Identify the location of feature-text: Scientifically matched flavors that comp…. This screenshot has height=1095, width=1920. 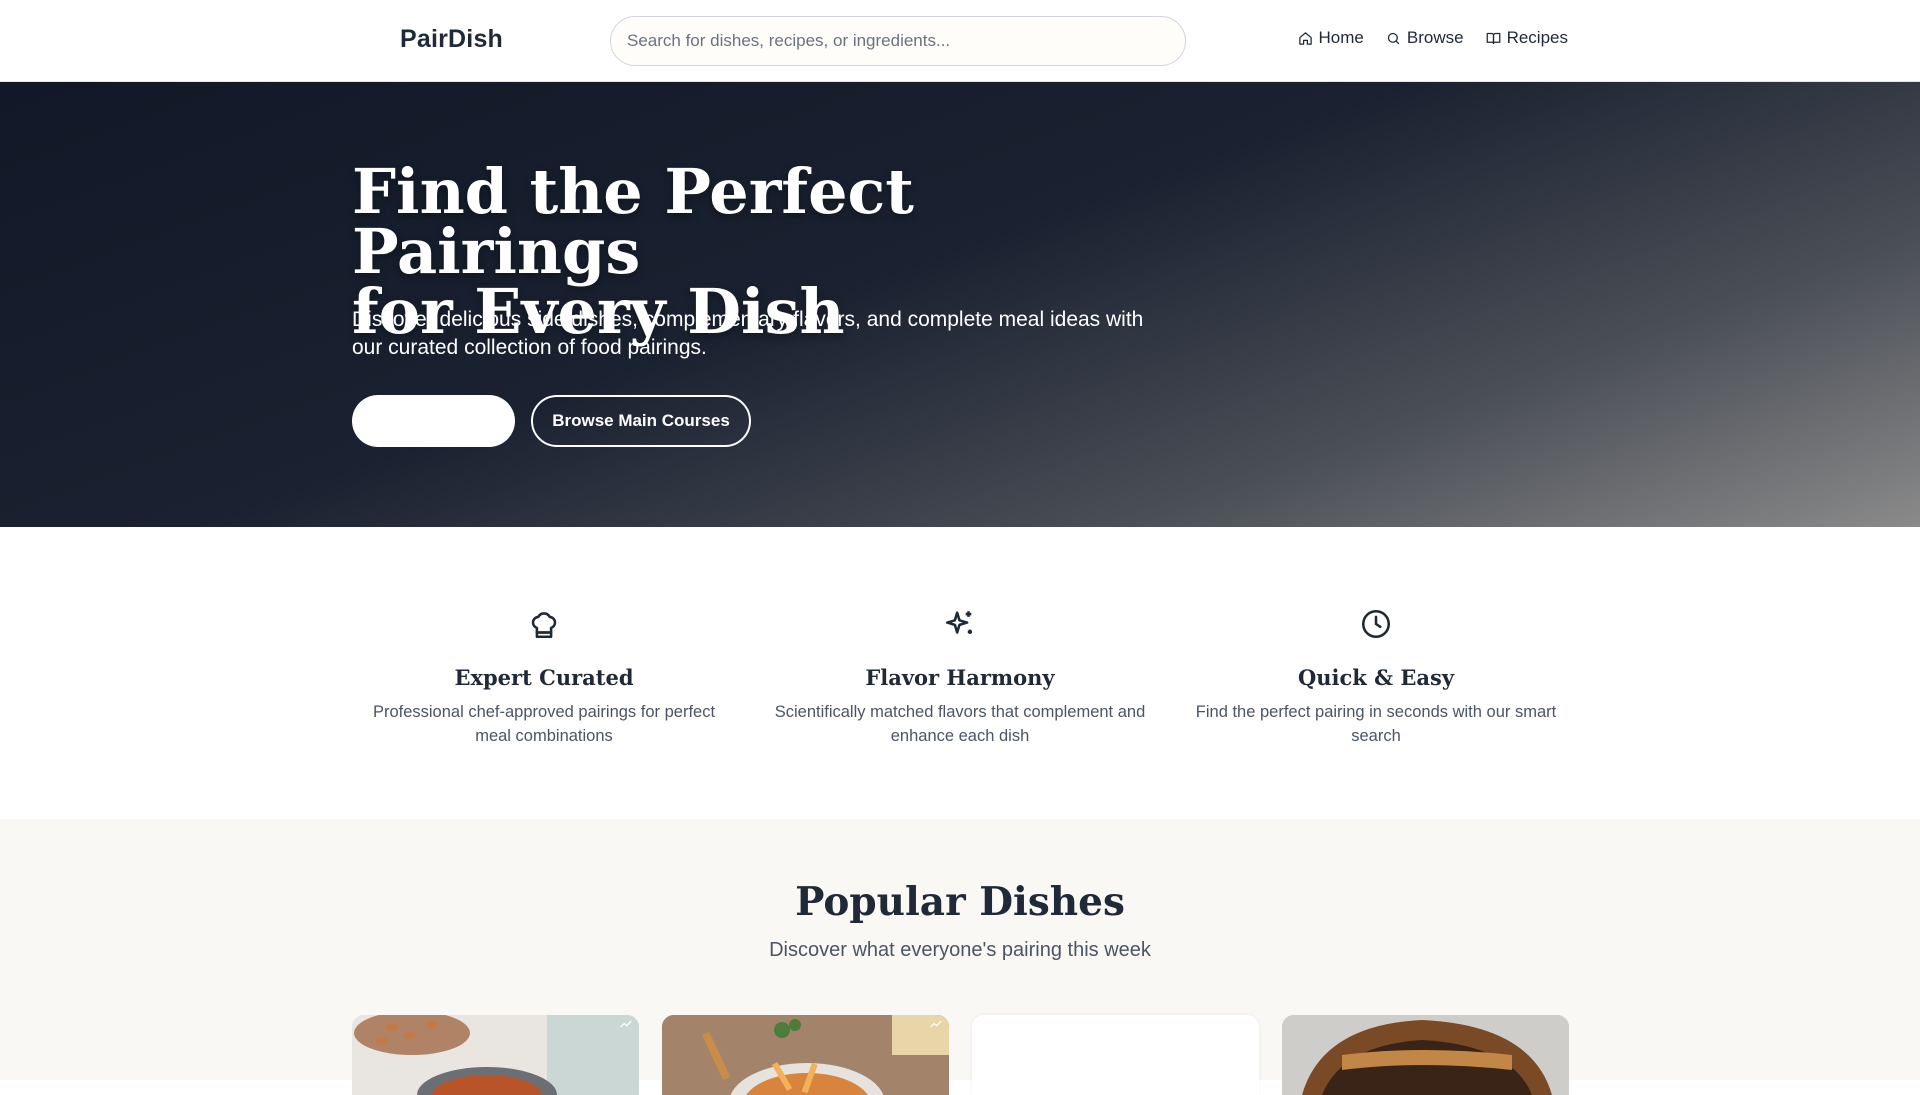
(960, 724).